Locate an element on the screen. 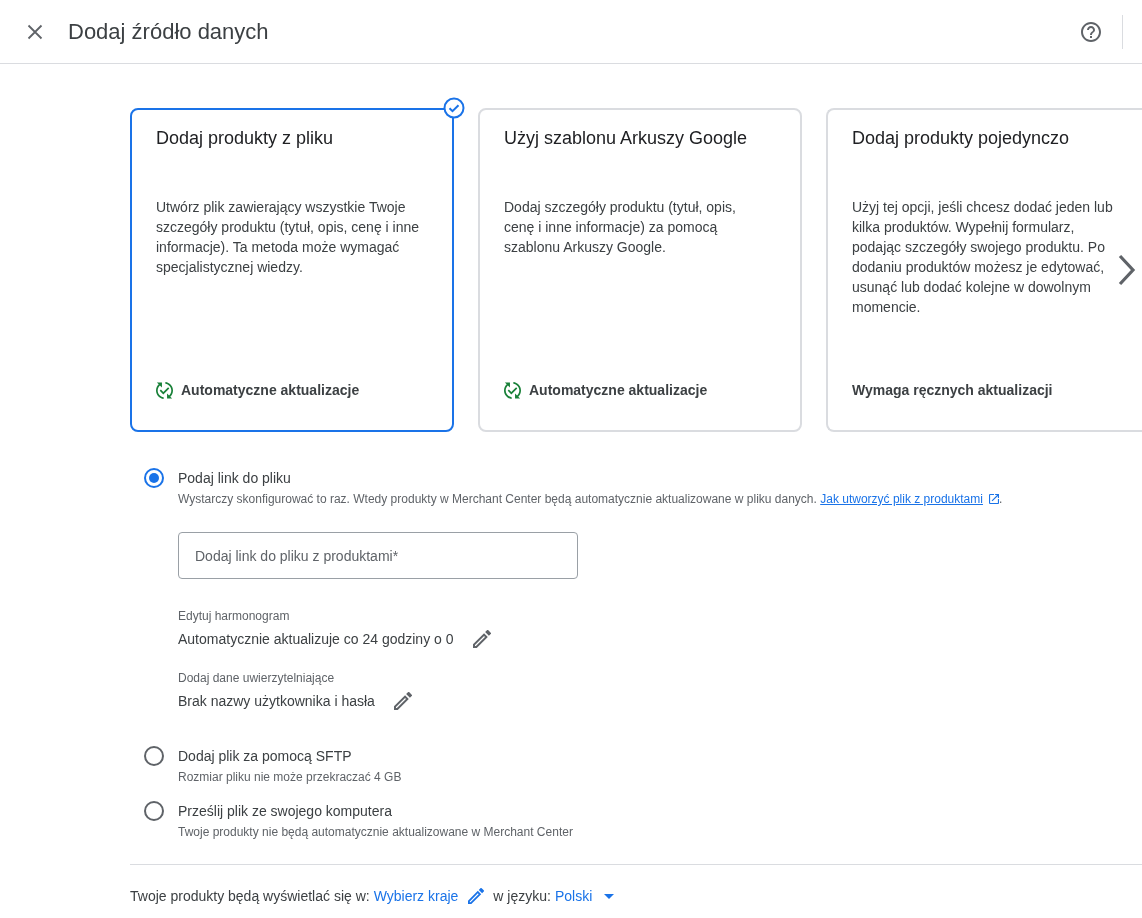 The height and width of the screenshot is (918, 1142). option-description: Rozmiar pliku nie może przekraczać 4 GB is located at coordinates (290, 777).